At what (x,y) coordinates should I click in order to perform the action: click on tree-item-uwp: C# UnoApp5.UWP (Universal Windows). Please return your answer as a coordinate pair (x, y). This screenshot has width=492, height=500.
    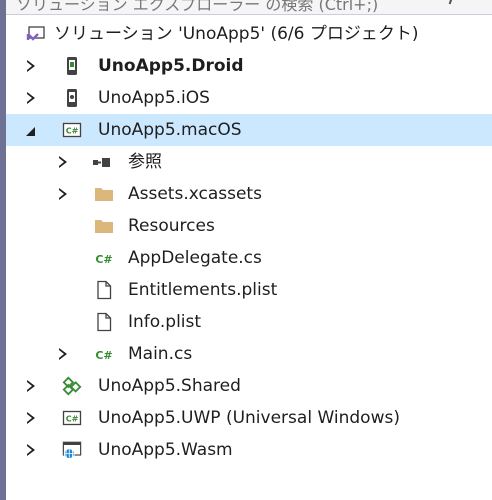
    Looking at the image, I should click on (249, 418).